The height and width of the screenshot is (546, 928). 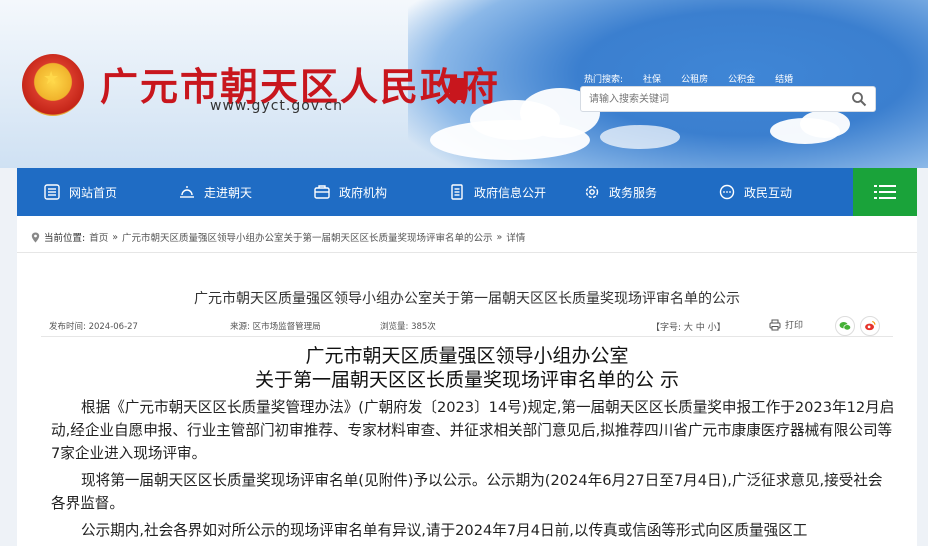 I want to click on hot-search-item: 社保, so click(x=652, y=78).